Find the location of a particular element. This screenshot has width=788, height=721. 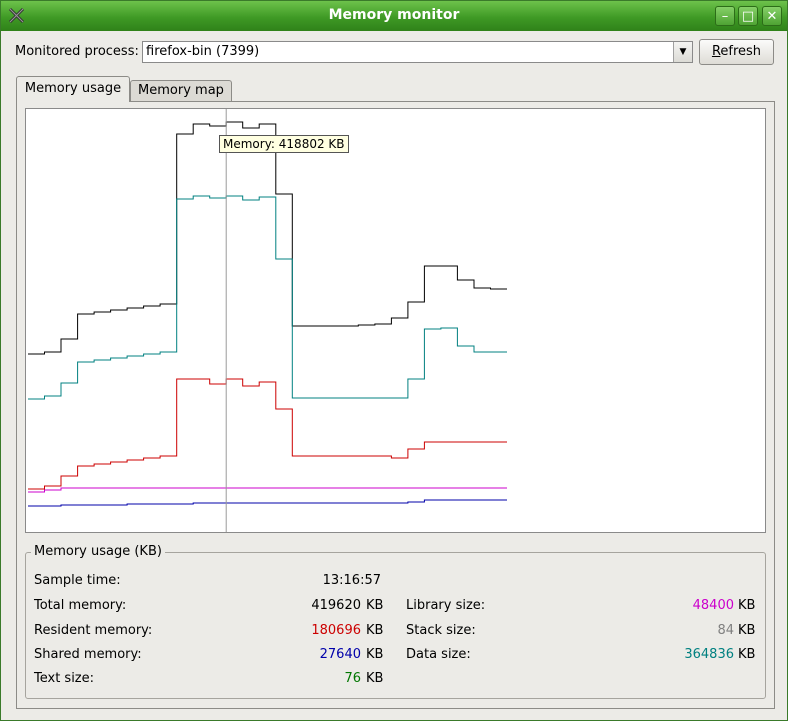

tab-memory-map: Memory map is located at coordinates (181, 91).